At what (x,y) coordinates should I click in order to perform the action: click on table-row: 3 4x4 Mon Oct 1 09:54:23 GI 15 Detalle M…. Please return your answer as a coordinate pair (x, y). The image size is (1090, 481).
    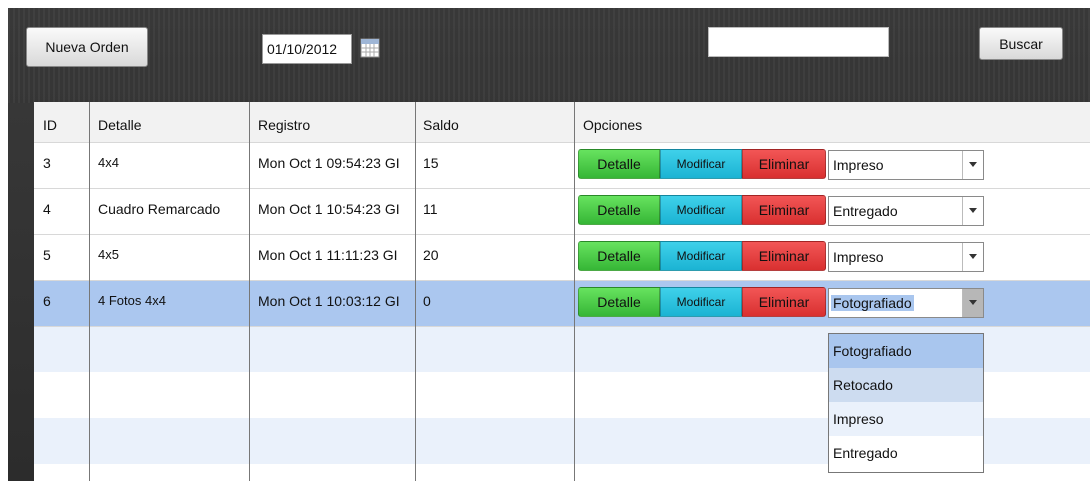
    Looking at the image, I should click on (562, 165).